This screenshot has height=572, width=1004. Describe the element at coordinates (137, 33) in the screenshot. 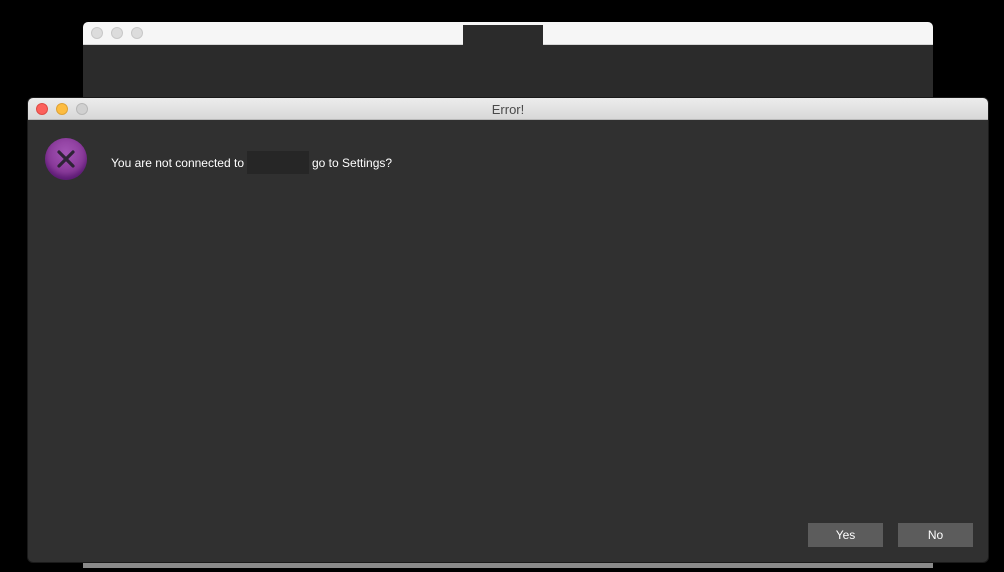

I see `background-zoom-button` at that location.